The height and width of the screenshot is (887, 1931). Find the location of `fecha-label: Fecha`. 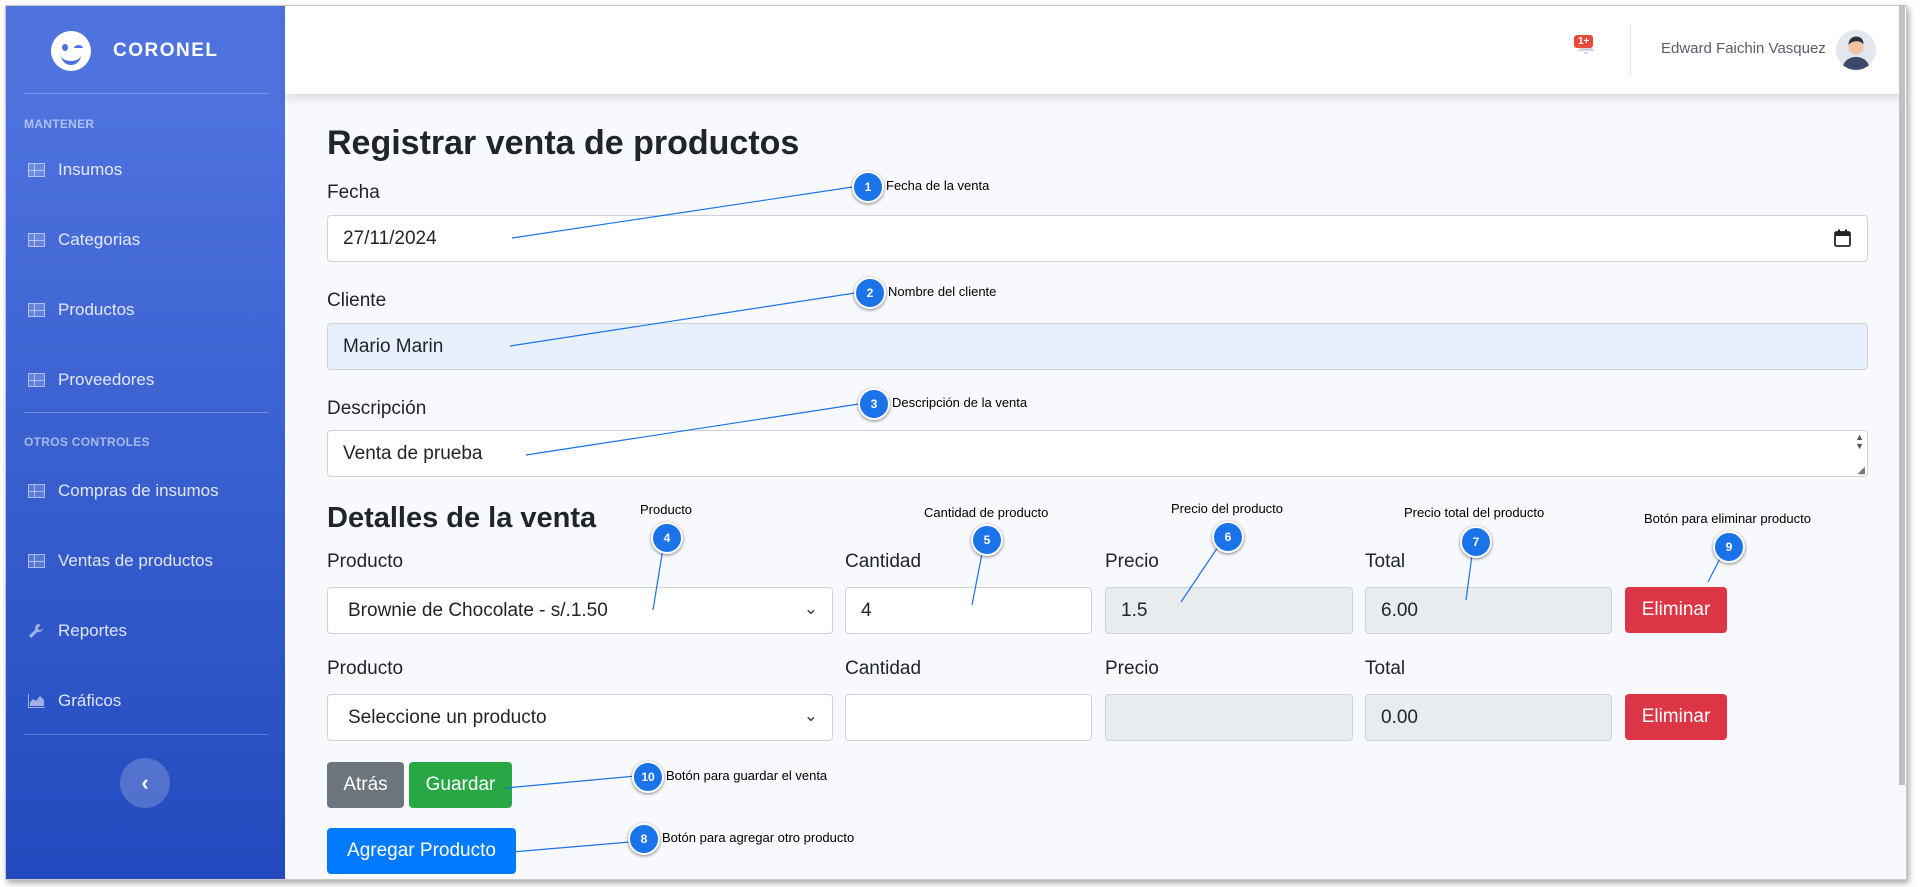

fecha-label: Fecha is located at coordinates (353, 192).